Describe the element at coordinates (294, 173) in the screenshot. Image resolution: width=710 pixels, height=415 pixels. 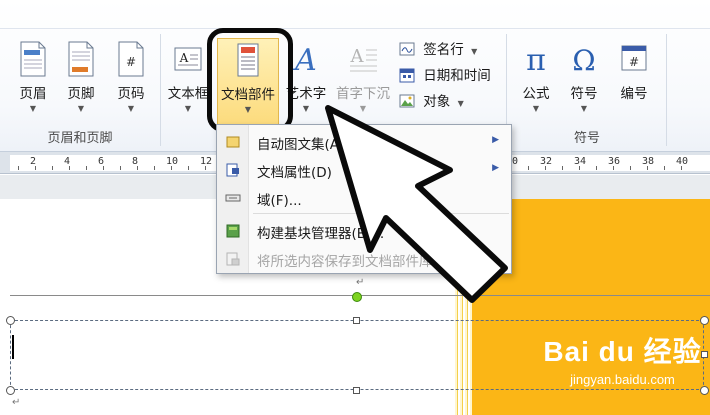
I see `menu-item-label: 文档属性(D)` at that location.